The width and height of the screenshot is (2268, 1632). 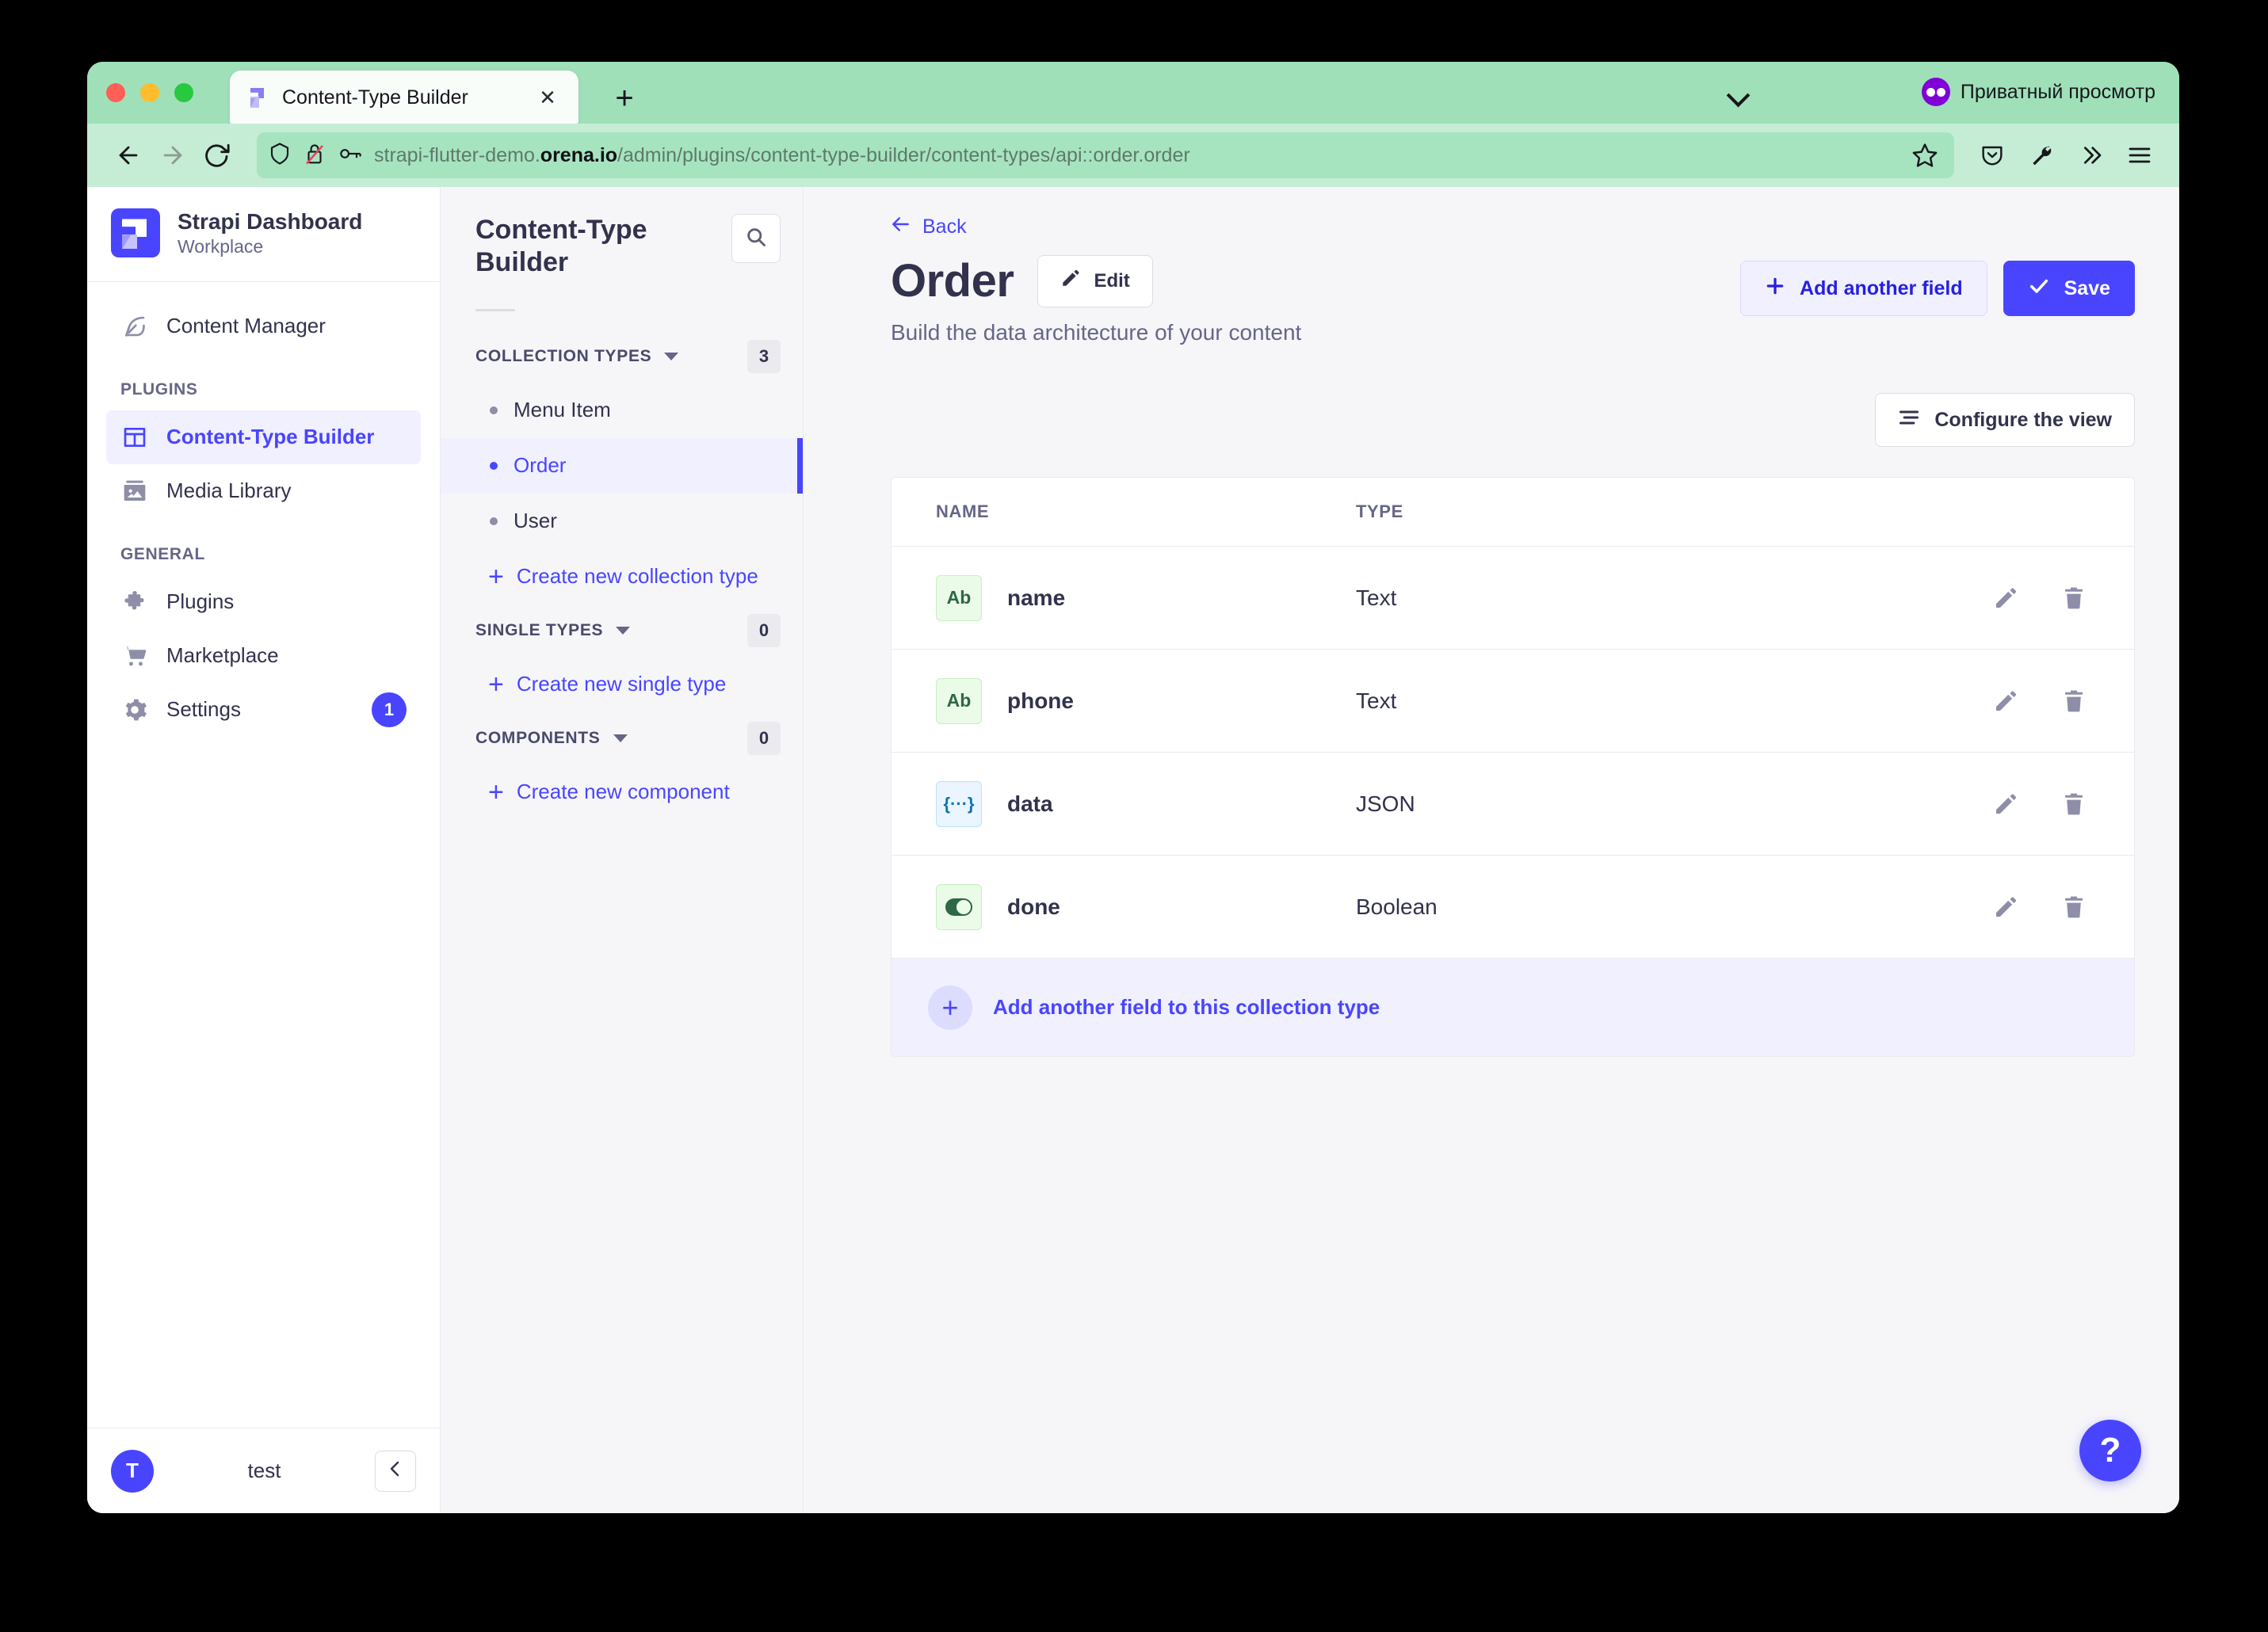 I want to click on layout-icon, so click(x=134, y=437).